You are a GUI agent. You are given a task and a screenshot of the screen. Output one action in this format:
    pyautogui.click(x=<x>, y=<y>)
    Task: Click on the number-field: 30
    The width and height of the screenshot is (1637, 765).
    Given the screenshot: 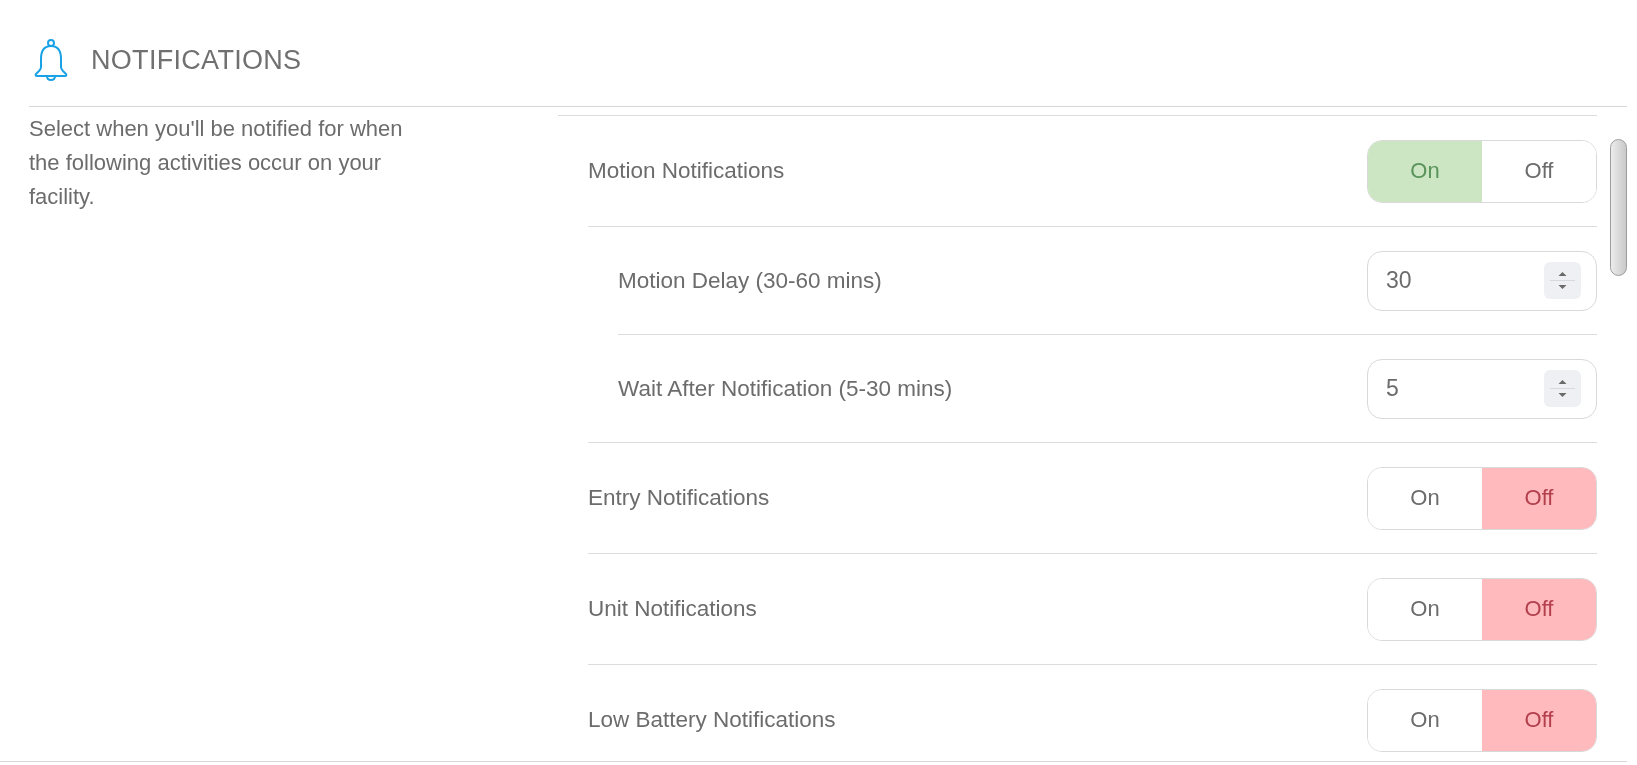 What is the action you would take?
    pyautogui.click(x=1482, y=280)
    